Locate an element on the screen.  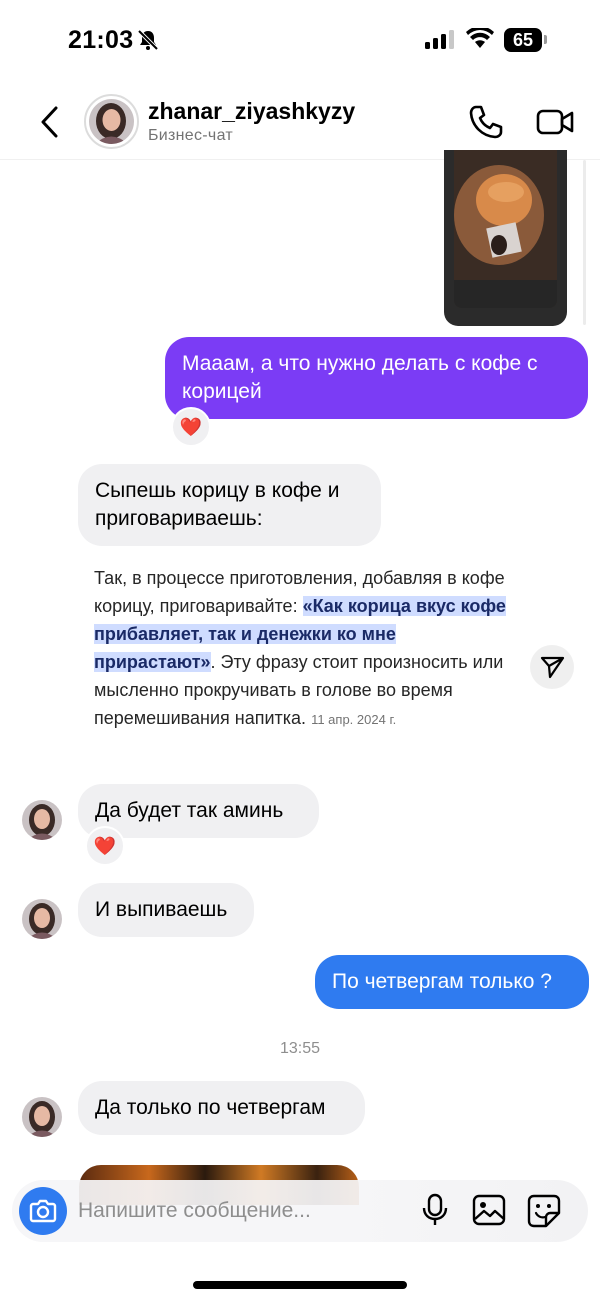
outgoing-message: По четвергам только ? is located at coordinates (452, 982).